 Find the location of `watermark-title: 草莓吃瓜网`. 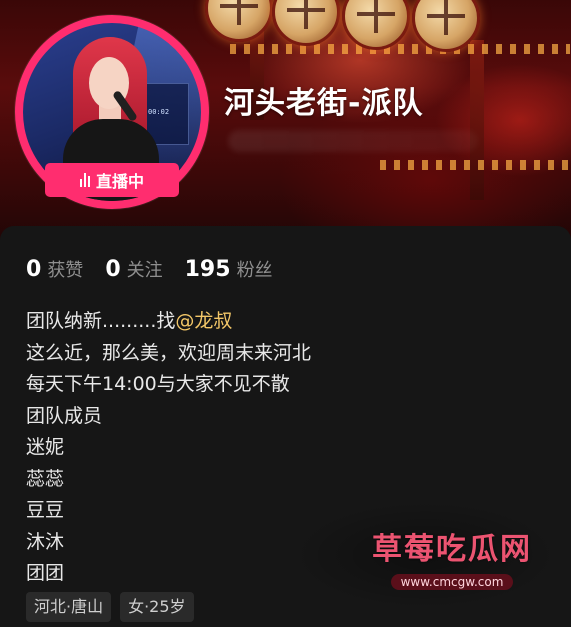

watermark-title: 草莓吃瓜网 is located at coordinates (452, 549).